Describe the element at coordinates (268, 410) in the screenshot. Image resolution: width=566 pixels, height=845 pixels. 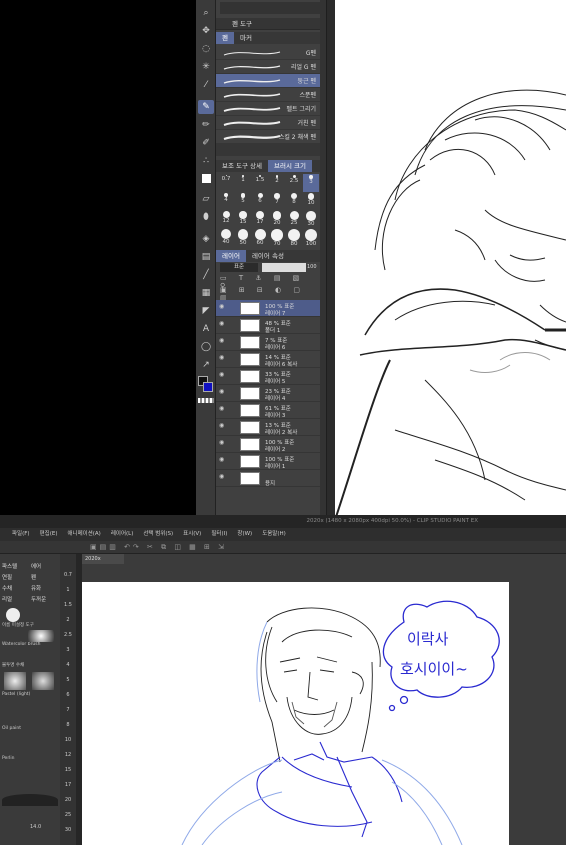
I see `layer-row: ◉ 61 % 표준 레이어 3` at that location.